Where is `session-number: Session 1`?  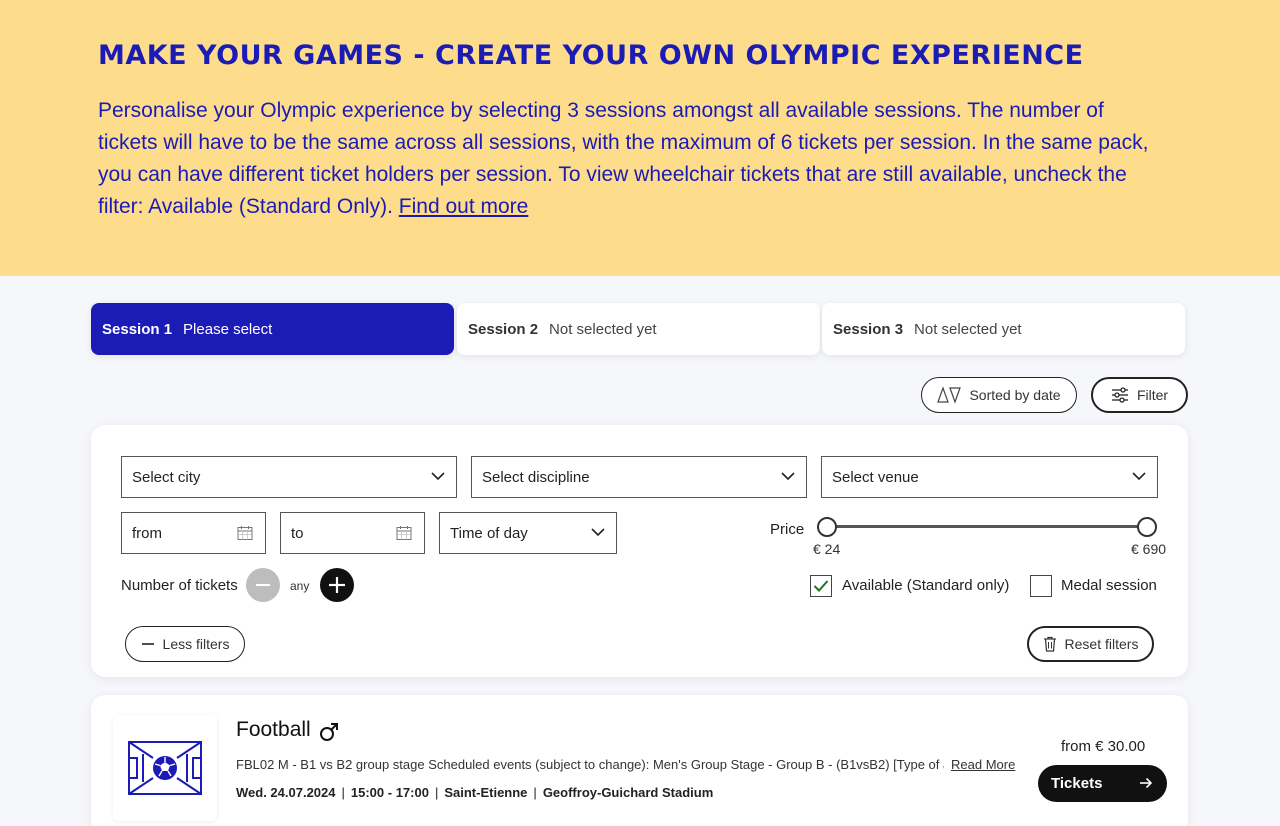
session-number: Session 1 is located at coordinates (137, 329).